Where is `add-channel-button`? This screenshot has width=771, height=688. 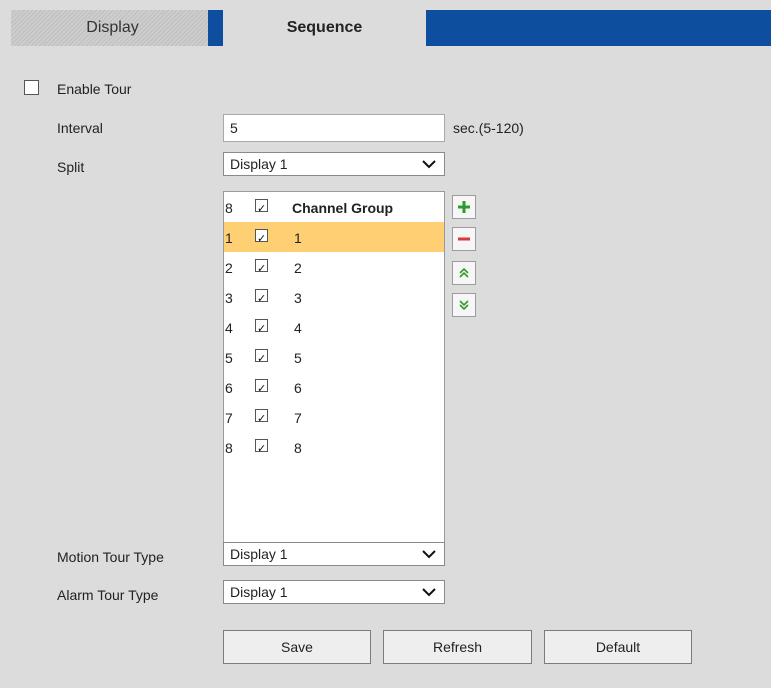
add-channel-button is located at coordinates (464, 207).